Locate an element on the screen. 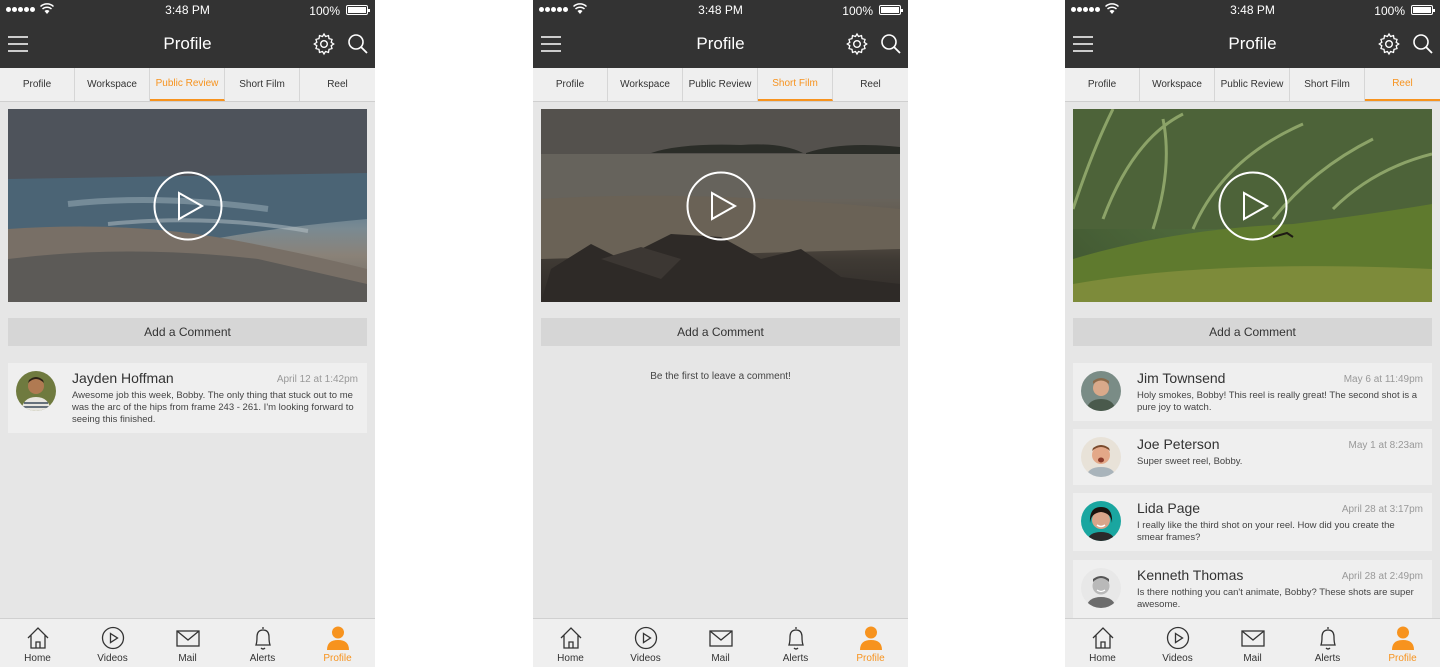  comment-date: April 28 at 3:17pm is located at coordinates (1382, 509).